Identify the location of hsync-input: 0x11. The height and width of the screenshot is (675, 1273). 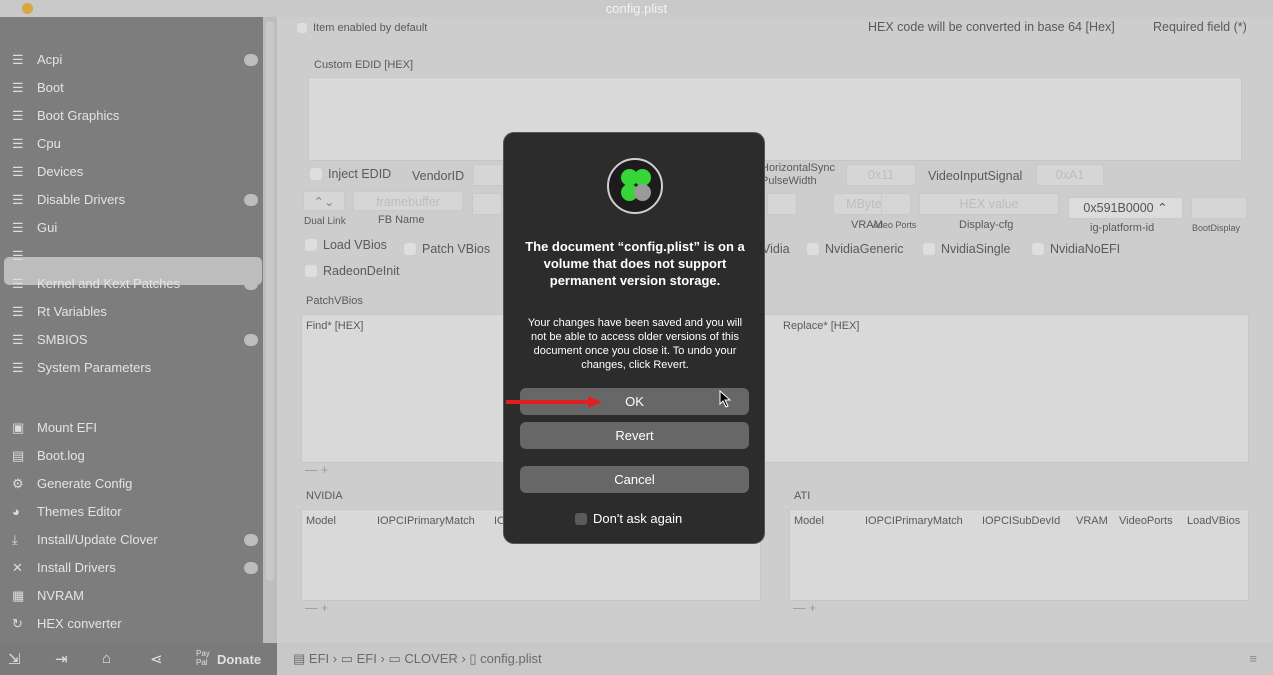
(881, 175).